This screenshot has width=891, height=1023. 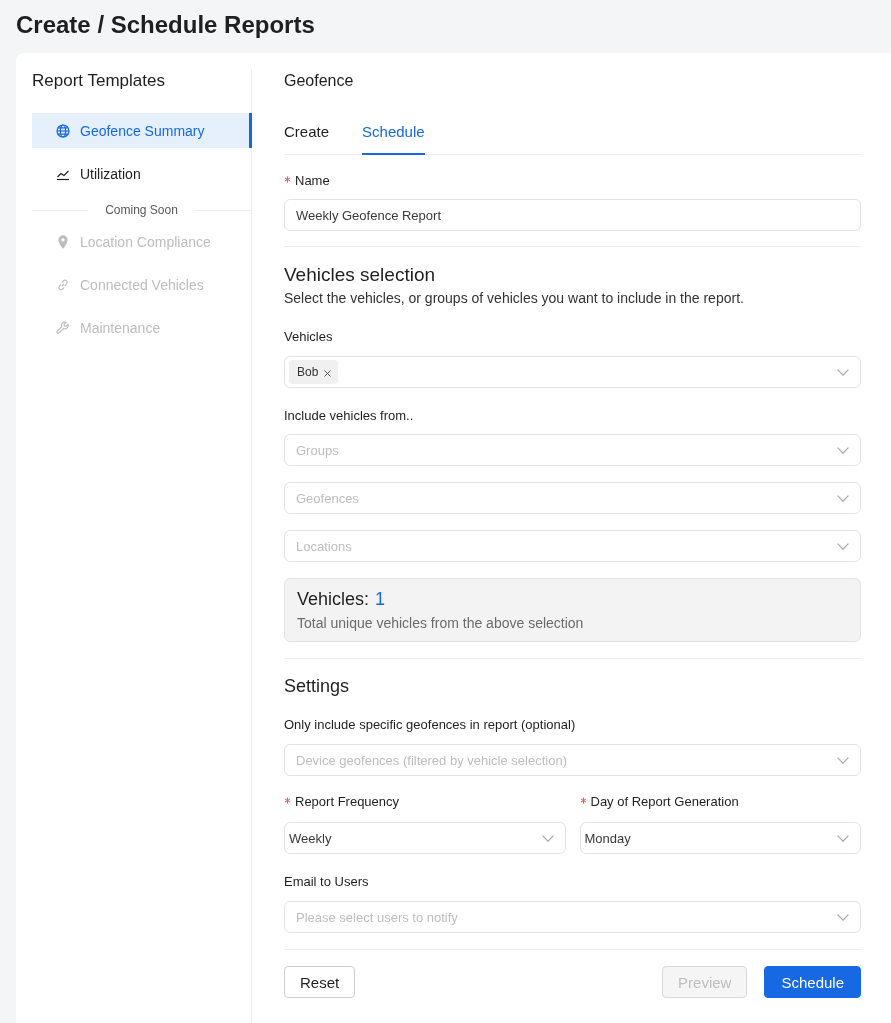 What do you see at coordinates (349, 416) in the screenshot?
I see `field-label: Include vehicles from..` at bounding box center [349, 416].